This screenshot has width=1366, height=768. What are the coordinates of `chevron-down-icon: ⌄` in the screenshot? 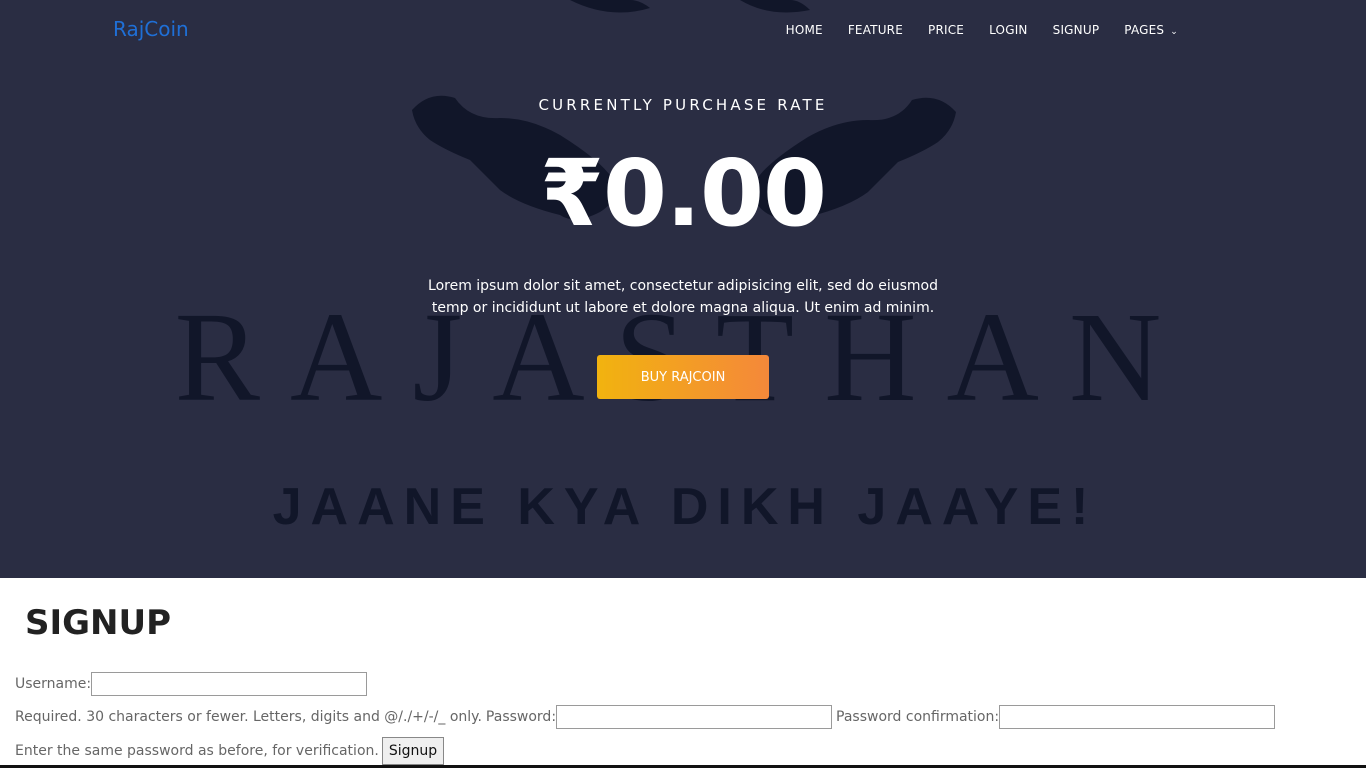 It's located at (1174, 32).